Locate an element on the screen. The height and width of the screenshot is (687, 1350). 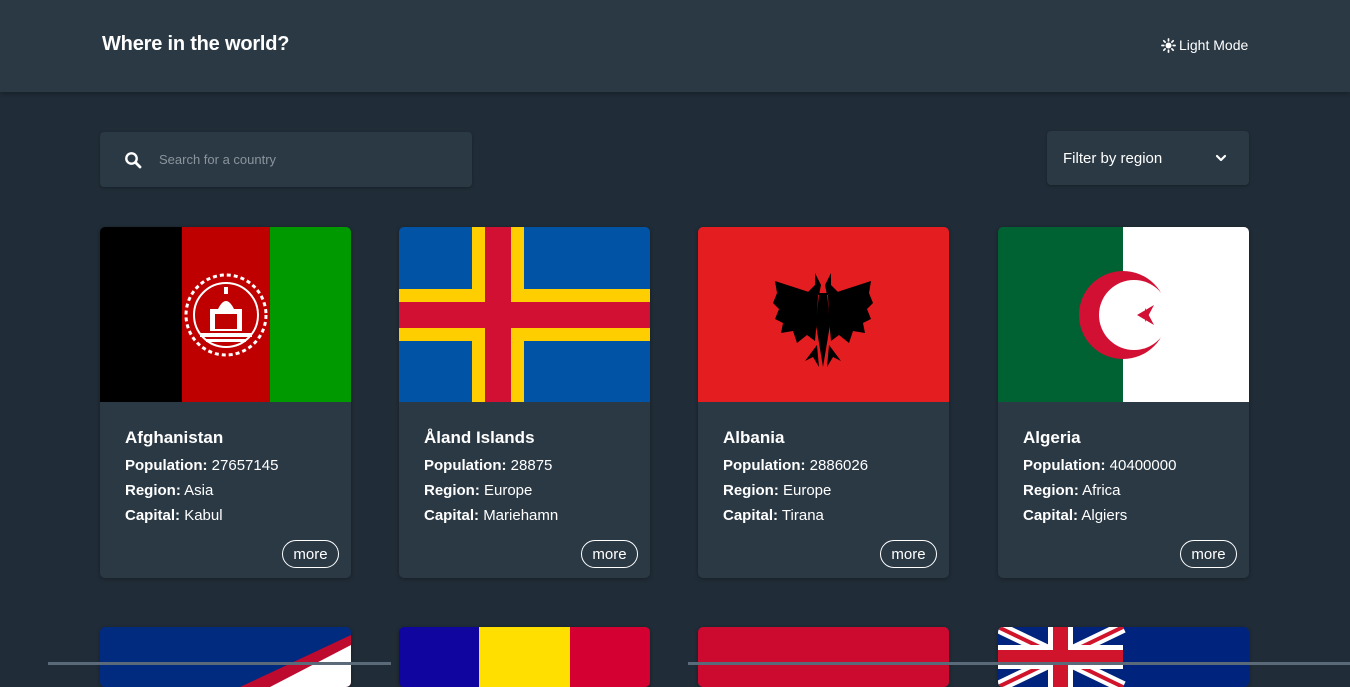
country-name: Albania is located at coordinates (754, 437).